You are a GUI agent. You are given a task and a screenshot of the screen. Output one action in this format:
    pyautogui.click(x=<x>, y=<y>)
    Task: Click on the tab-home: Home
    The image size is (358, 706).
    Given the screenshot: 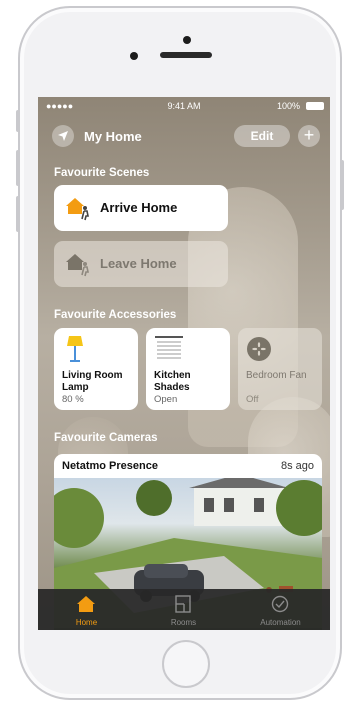 What is the action you would take?
    pyautogui.click(x=86, y=609)
    